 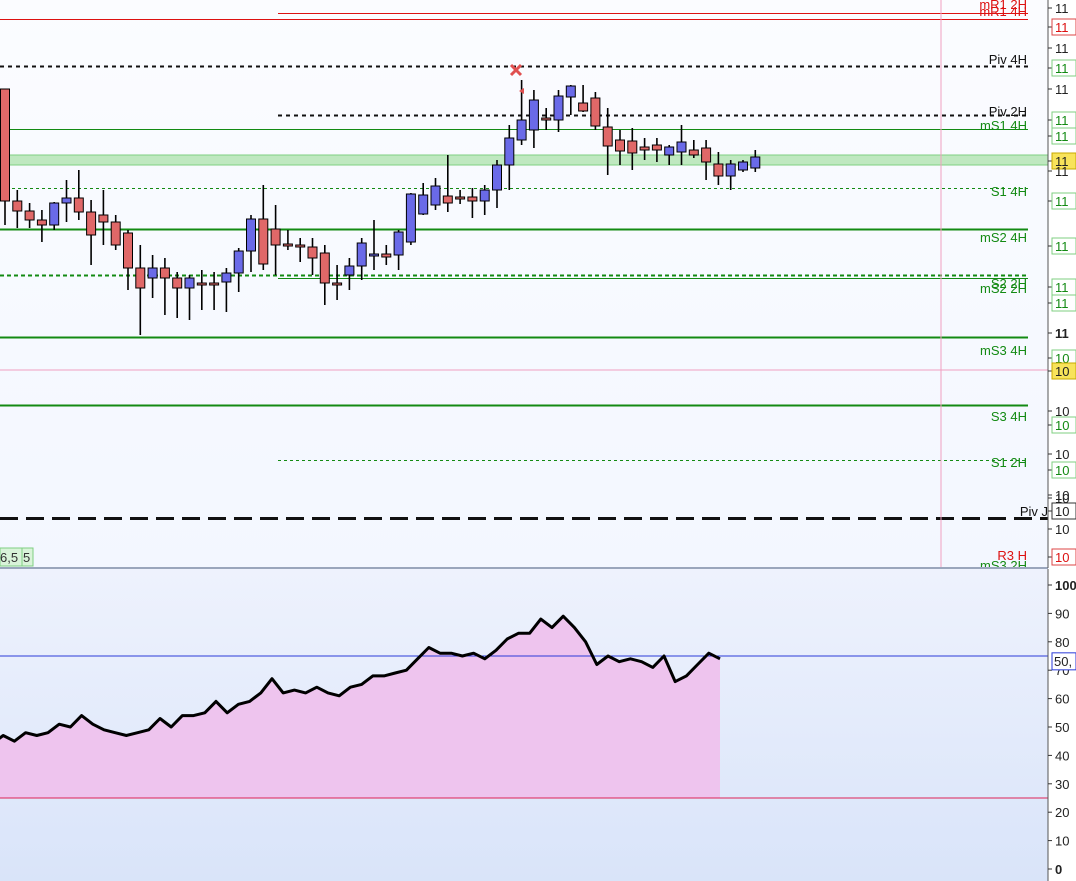 What do you see at coordinates (1003, 125) in the screenshot?
I see `level-label-ms1-4h: mS1 4H` at bounding box center [1003, 125].